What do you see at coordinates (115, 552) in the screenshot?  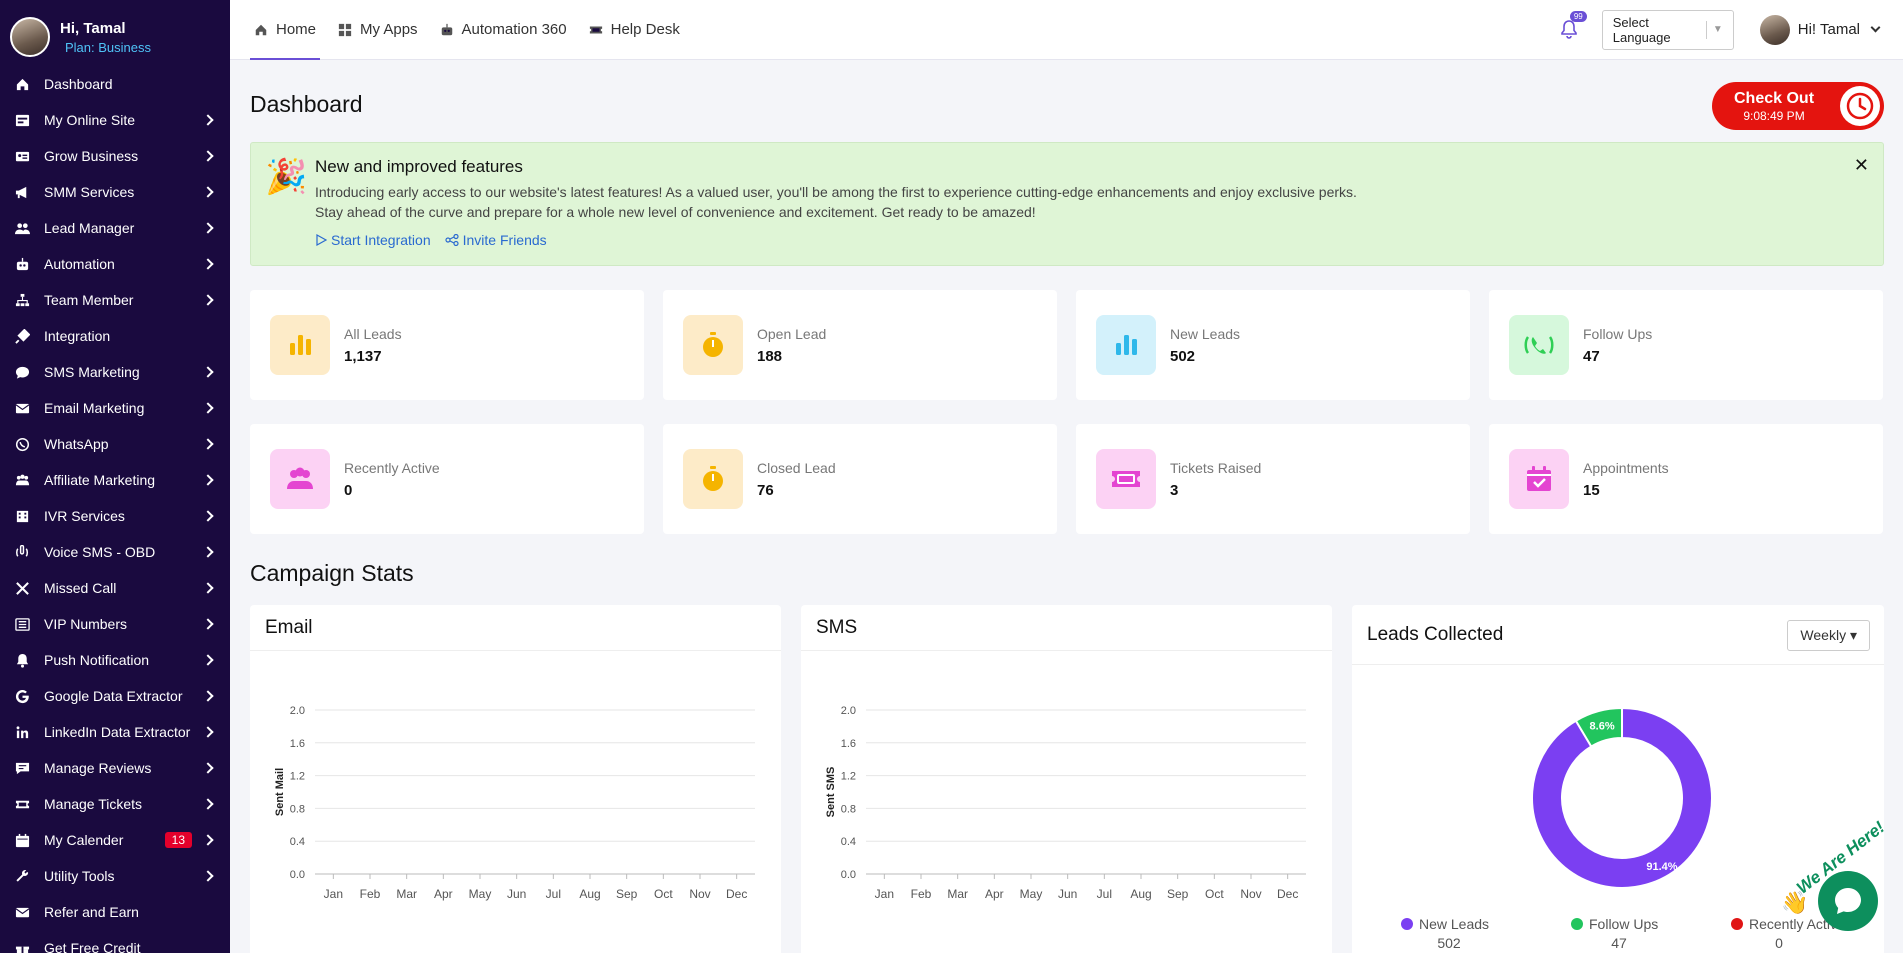 I see `sidebar-item-voice-sms-obd: Voice SMS - OBD` at bounding box center [115, 552].